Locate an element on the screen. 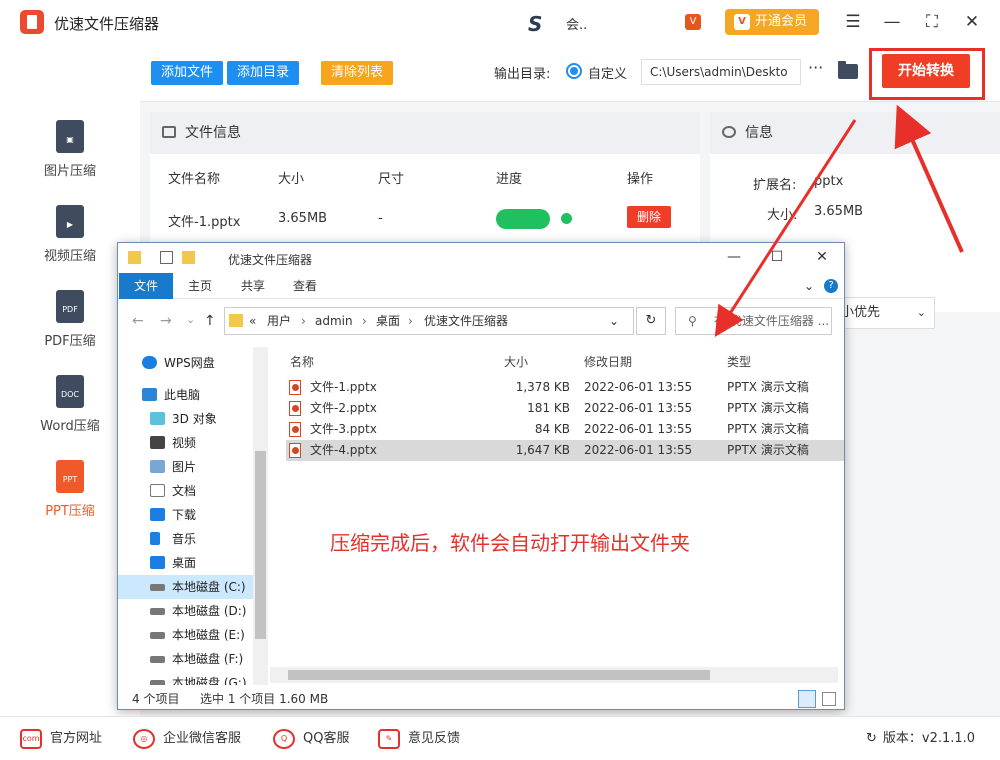  ext-label: 扩展名: is located at coordinates (775, 185).